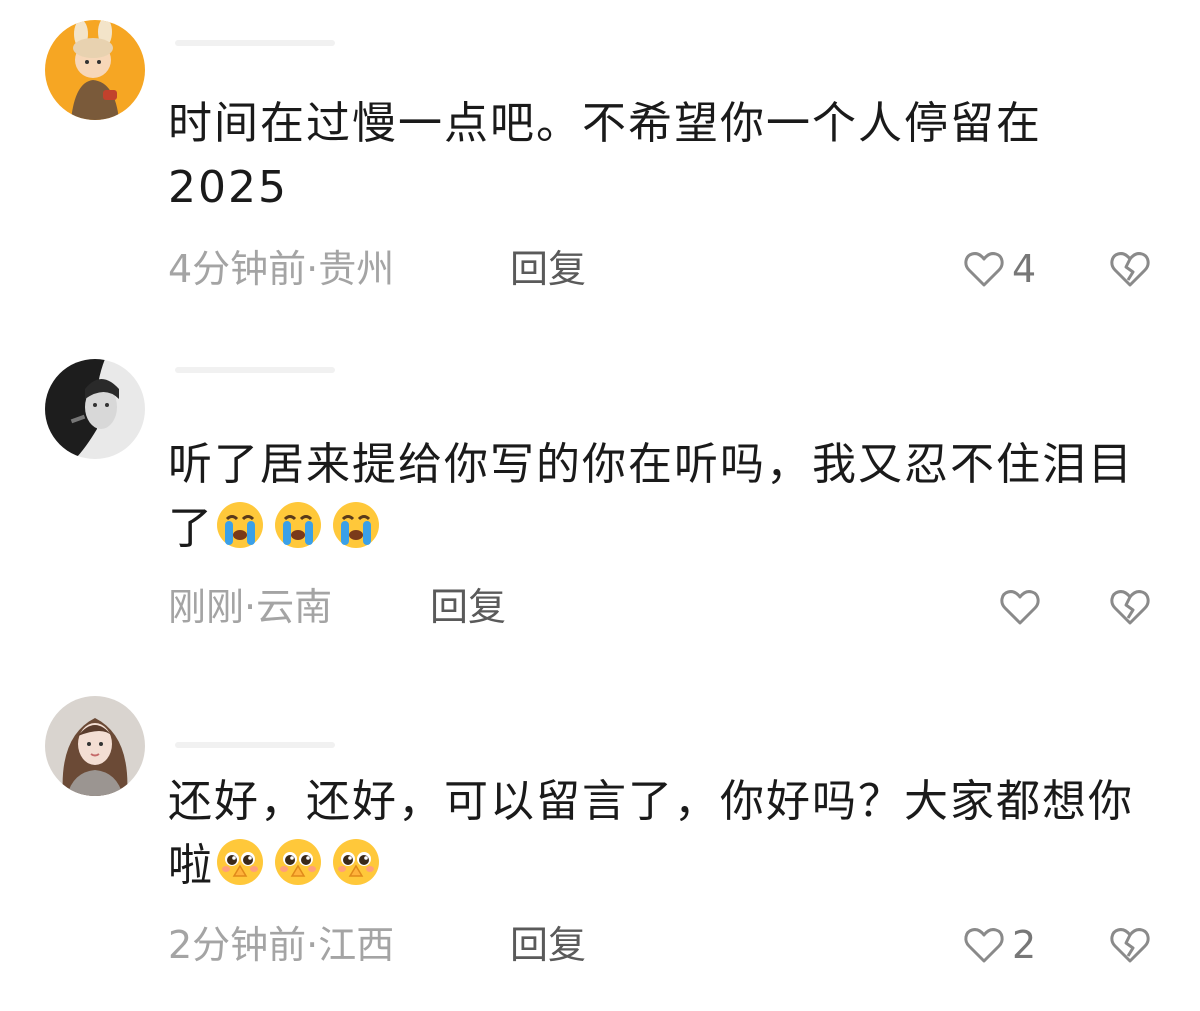 The height and width of the screenshot is (1011, 1200). What do you see at coordinates (658, 497) in the screenshot?
I see `comment-text: 听了居来提给你写的你在听吗，我又忍不住泪目了` at bounding box center [658, 497].